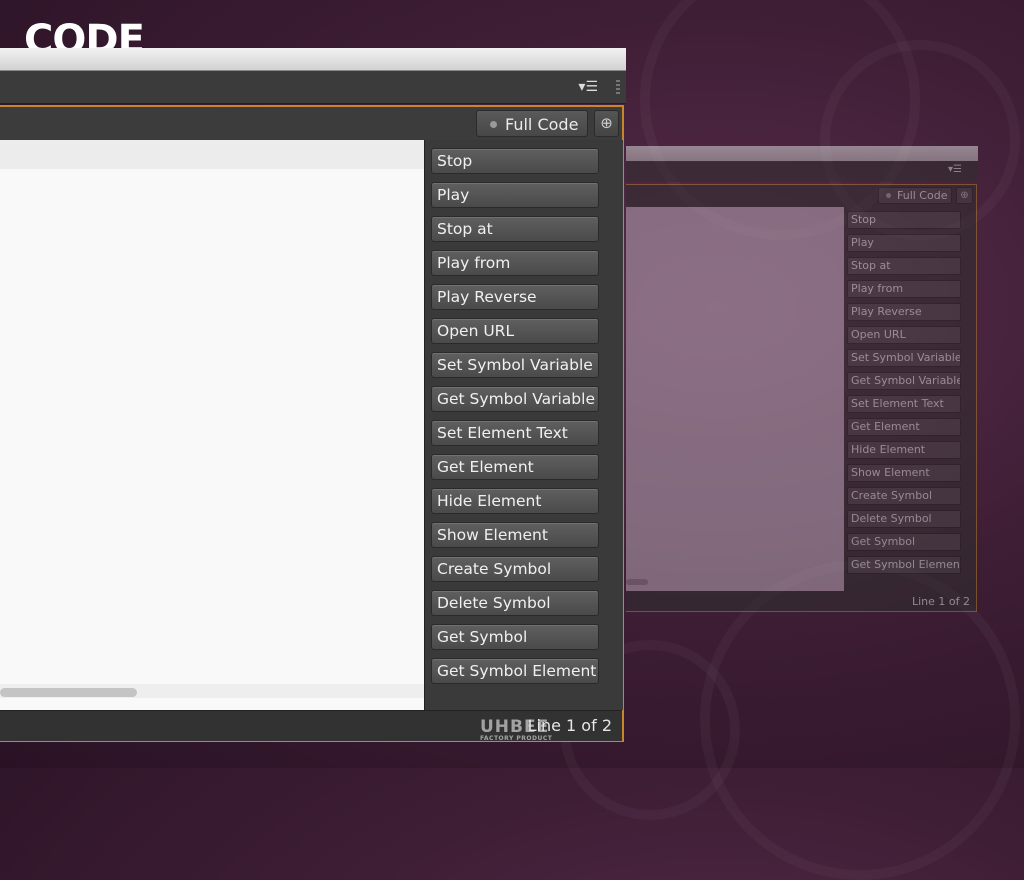  Describe the element at coordinates (569, 725) in the screenshot. I see `line-indicator: Line 1 of 2` at that location.